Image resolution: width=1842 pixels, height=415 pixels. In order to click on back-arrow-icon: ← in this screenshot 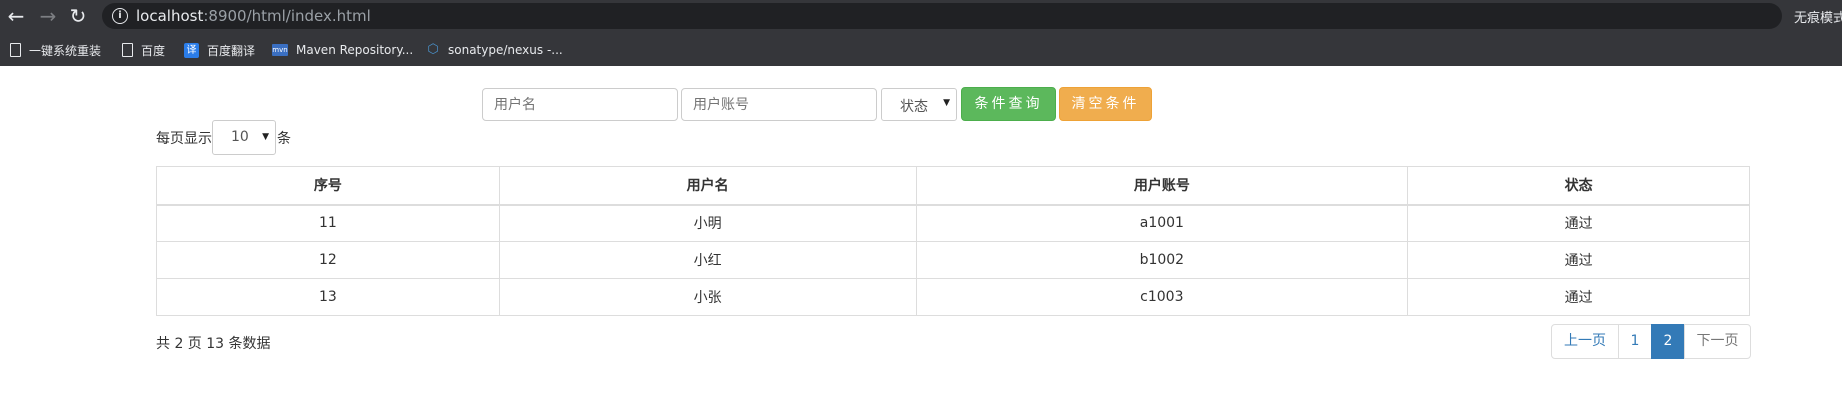, I will do `click(16, 16)`.